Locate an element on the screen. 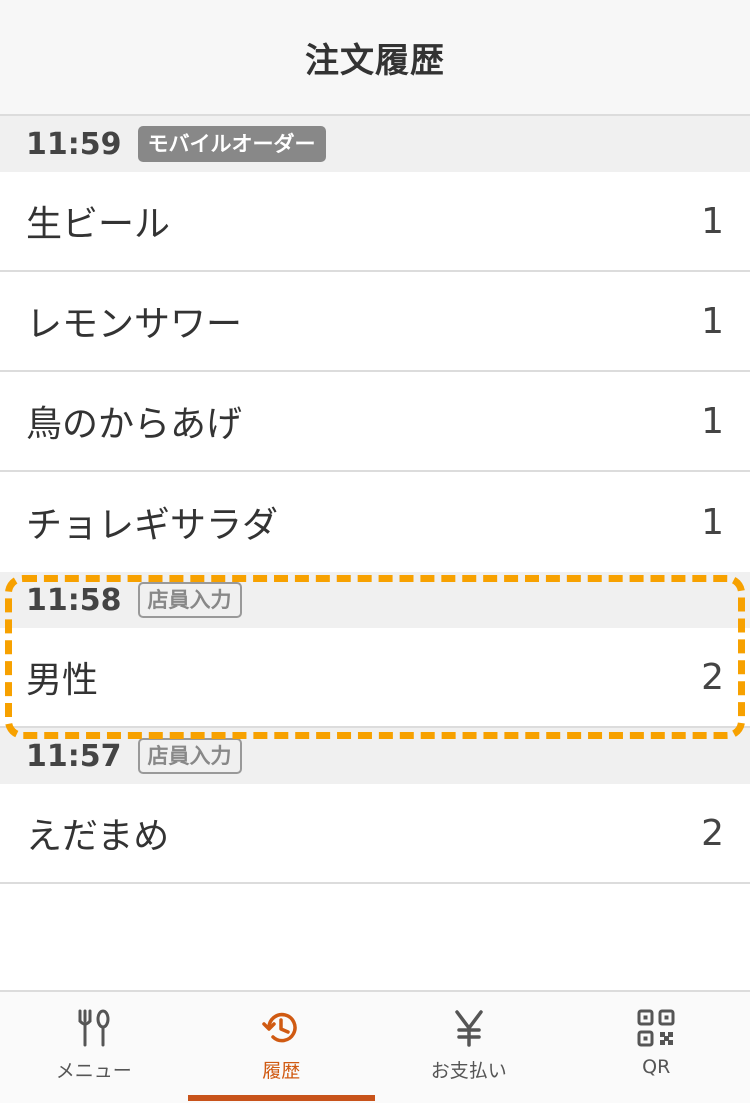 The height and width of the screenshot is (1103, 750). tab-label: メニュー is located at coordinates (94, 1069).